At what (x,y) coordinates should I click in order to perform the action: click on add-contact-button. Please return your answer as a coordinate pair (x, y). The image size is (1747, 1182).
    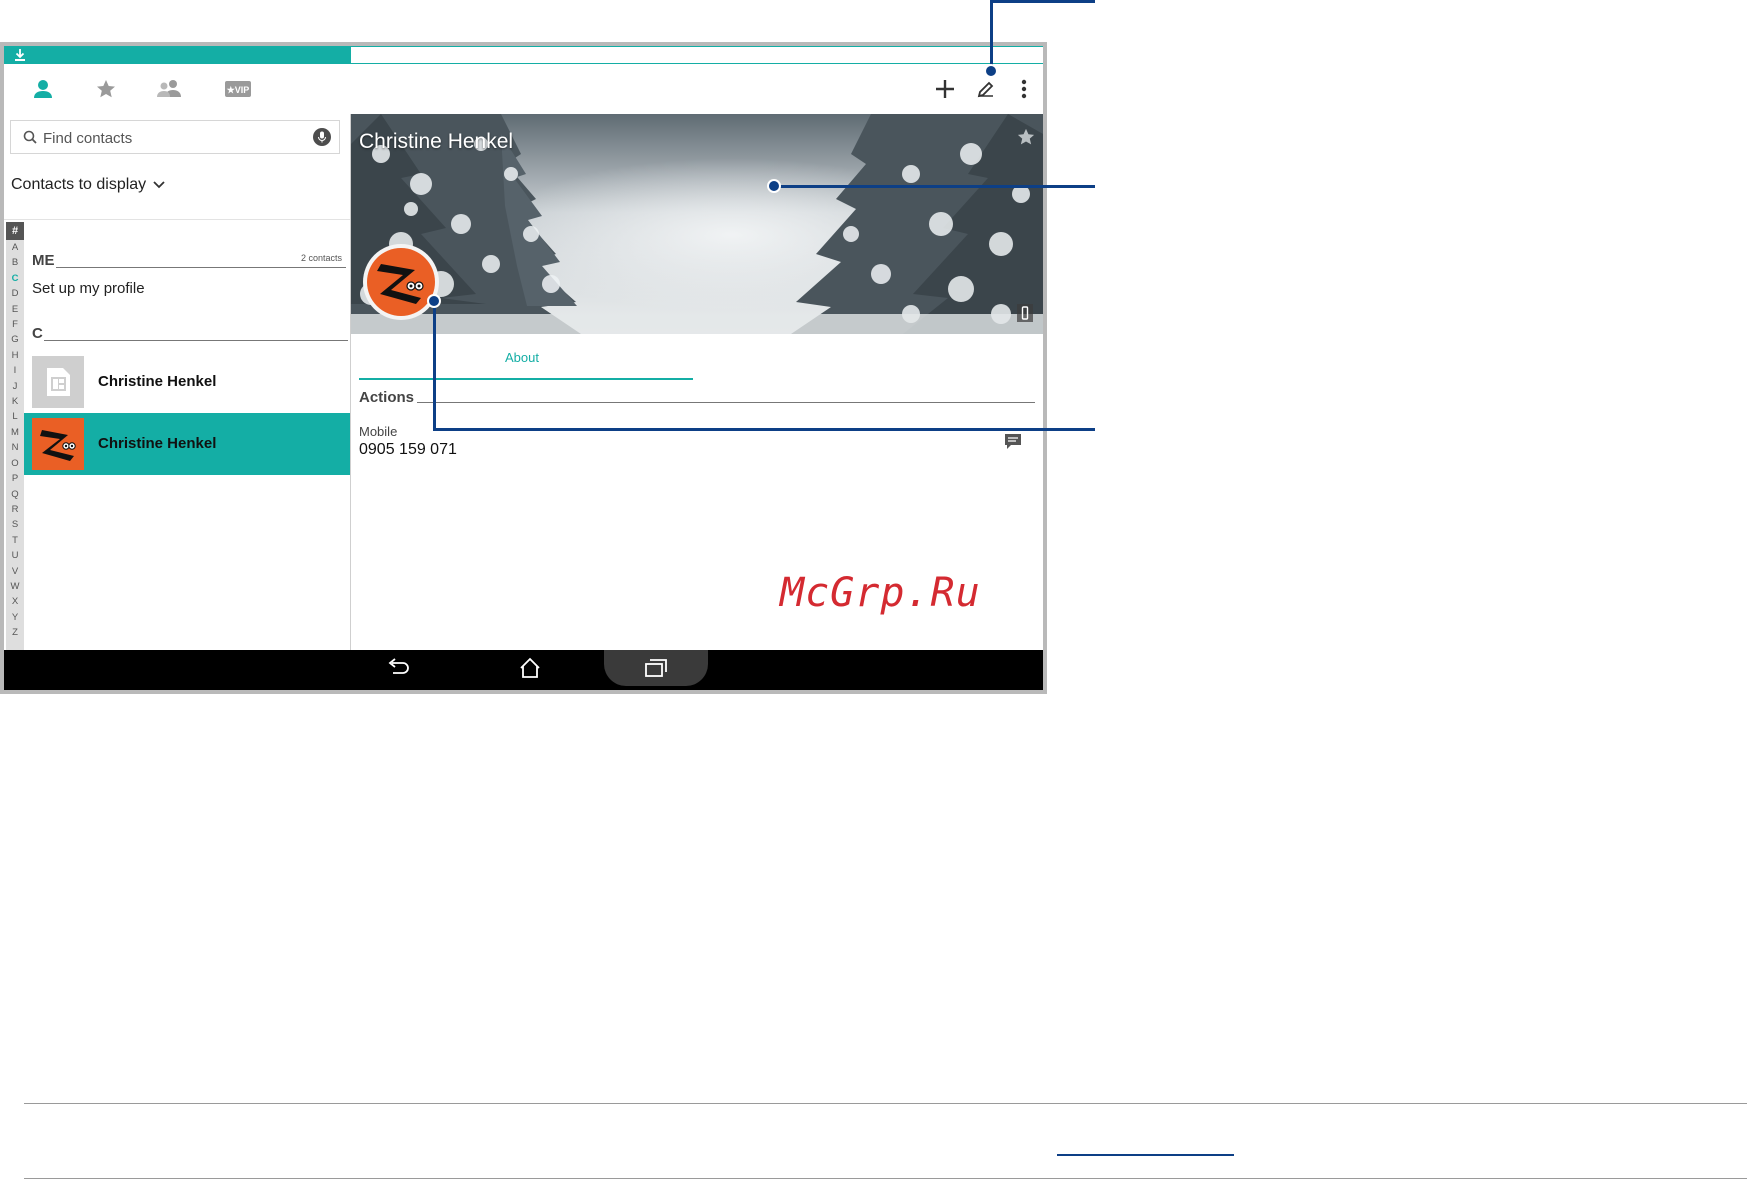
    Looking at the image, I should click on (945, 89).